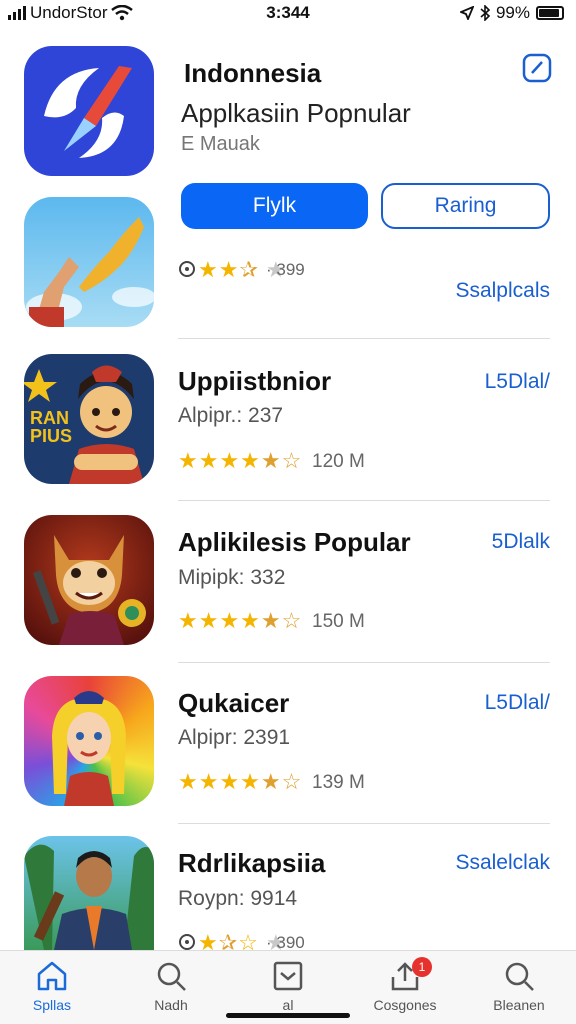 This screenshot has width=576, height=1024. I want to click on app-icon-1: RAN PIUS, so click(89, 419).